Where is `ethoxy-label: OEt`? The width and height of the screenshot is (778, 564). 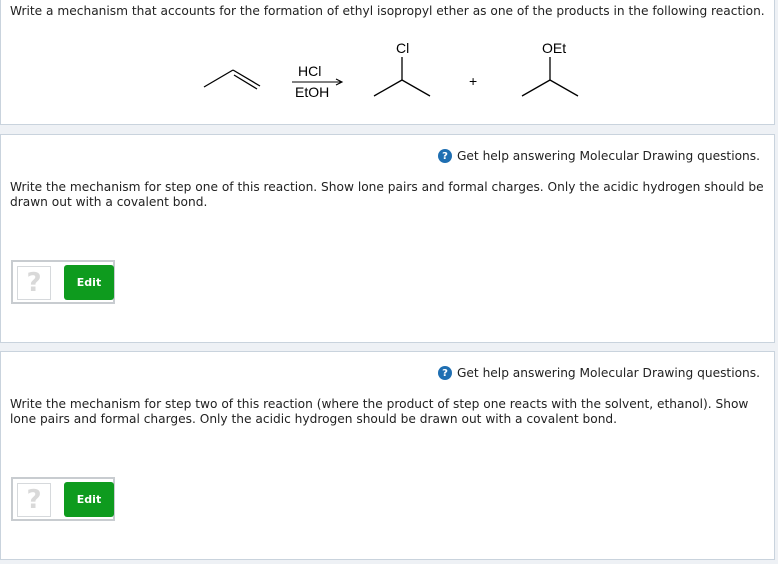
ethoxy-label: OEt is located at coordinates (554, 48).